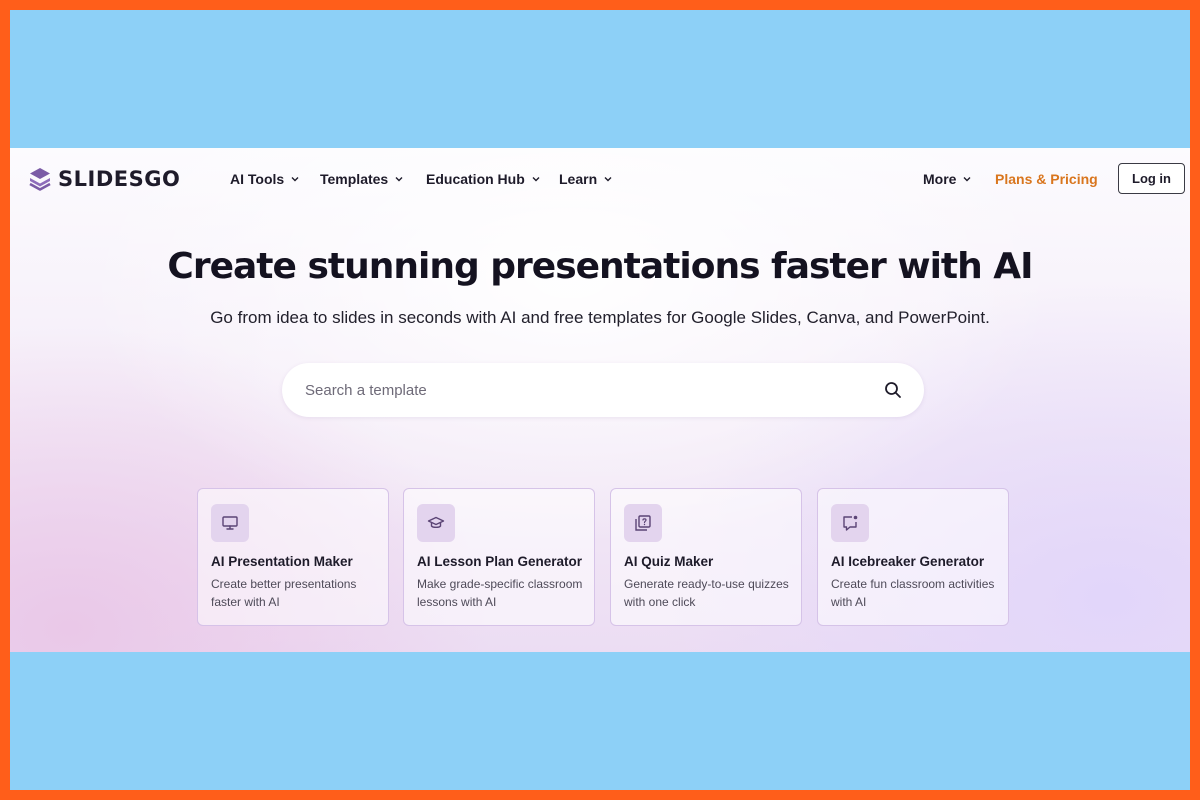 The image size is (1200, 800). I want to click on nav-education-hub-label: Education Hub, so click(475, 179).